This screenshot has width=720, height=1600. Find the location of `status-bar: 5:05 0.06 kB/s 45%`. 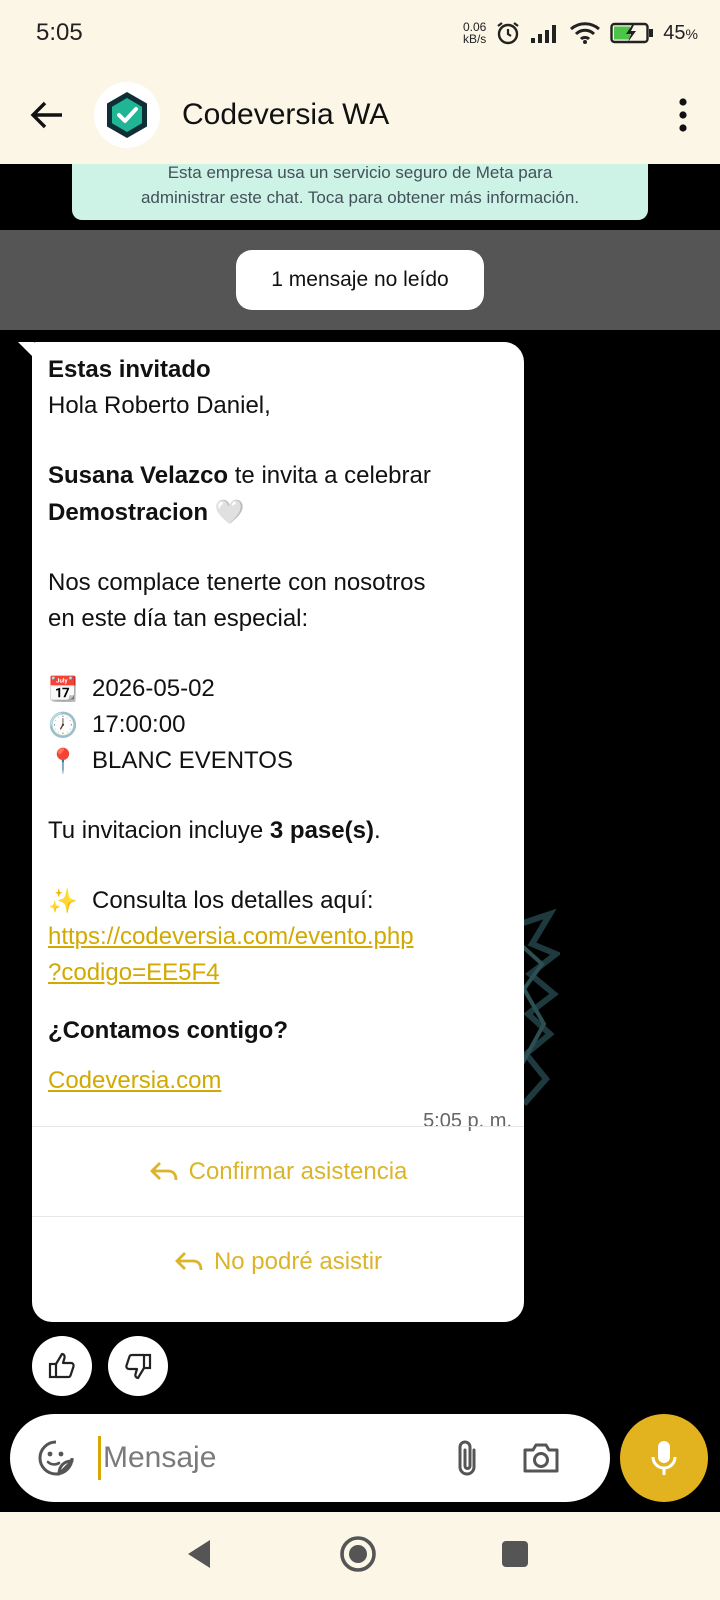

status-bar: 5:05 0.06 kB/s 45% is located at coordinates (360, 33).